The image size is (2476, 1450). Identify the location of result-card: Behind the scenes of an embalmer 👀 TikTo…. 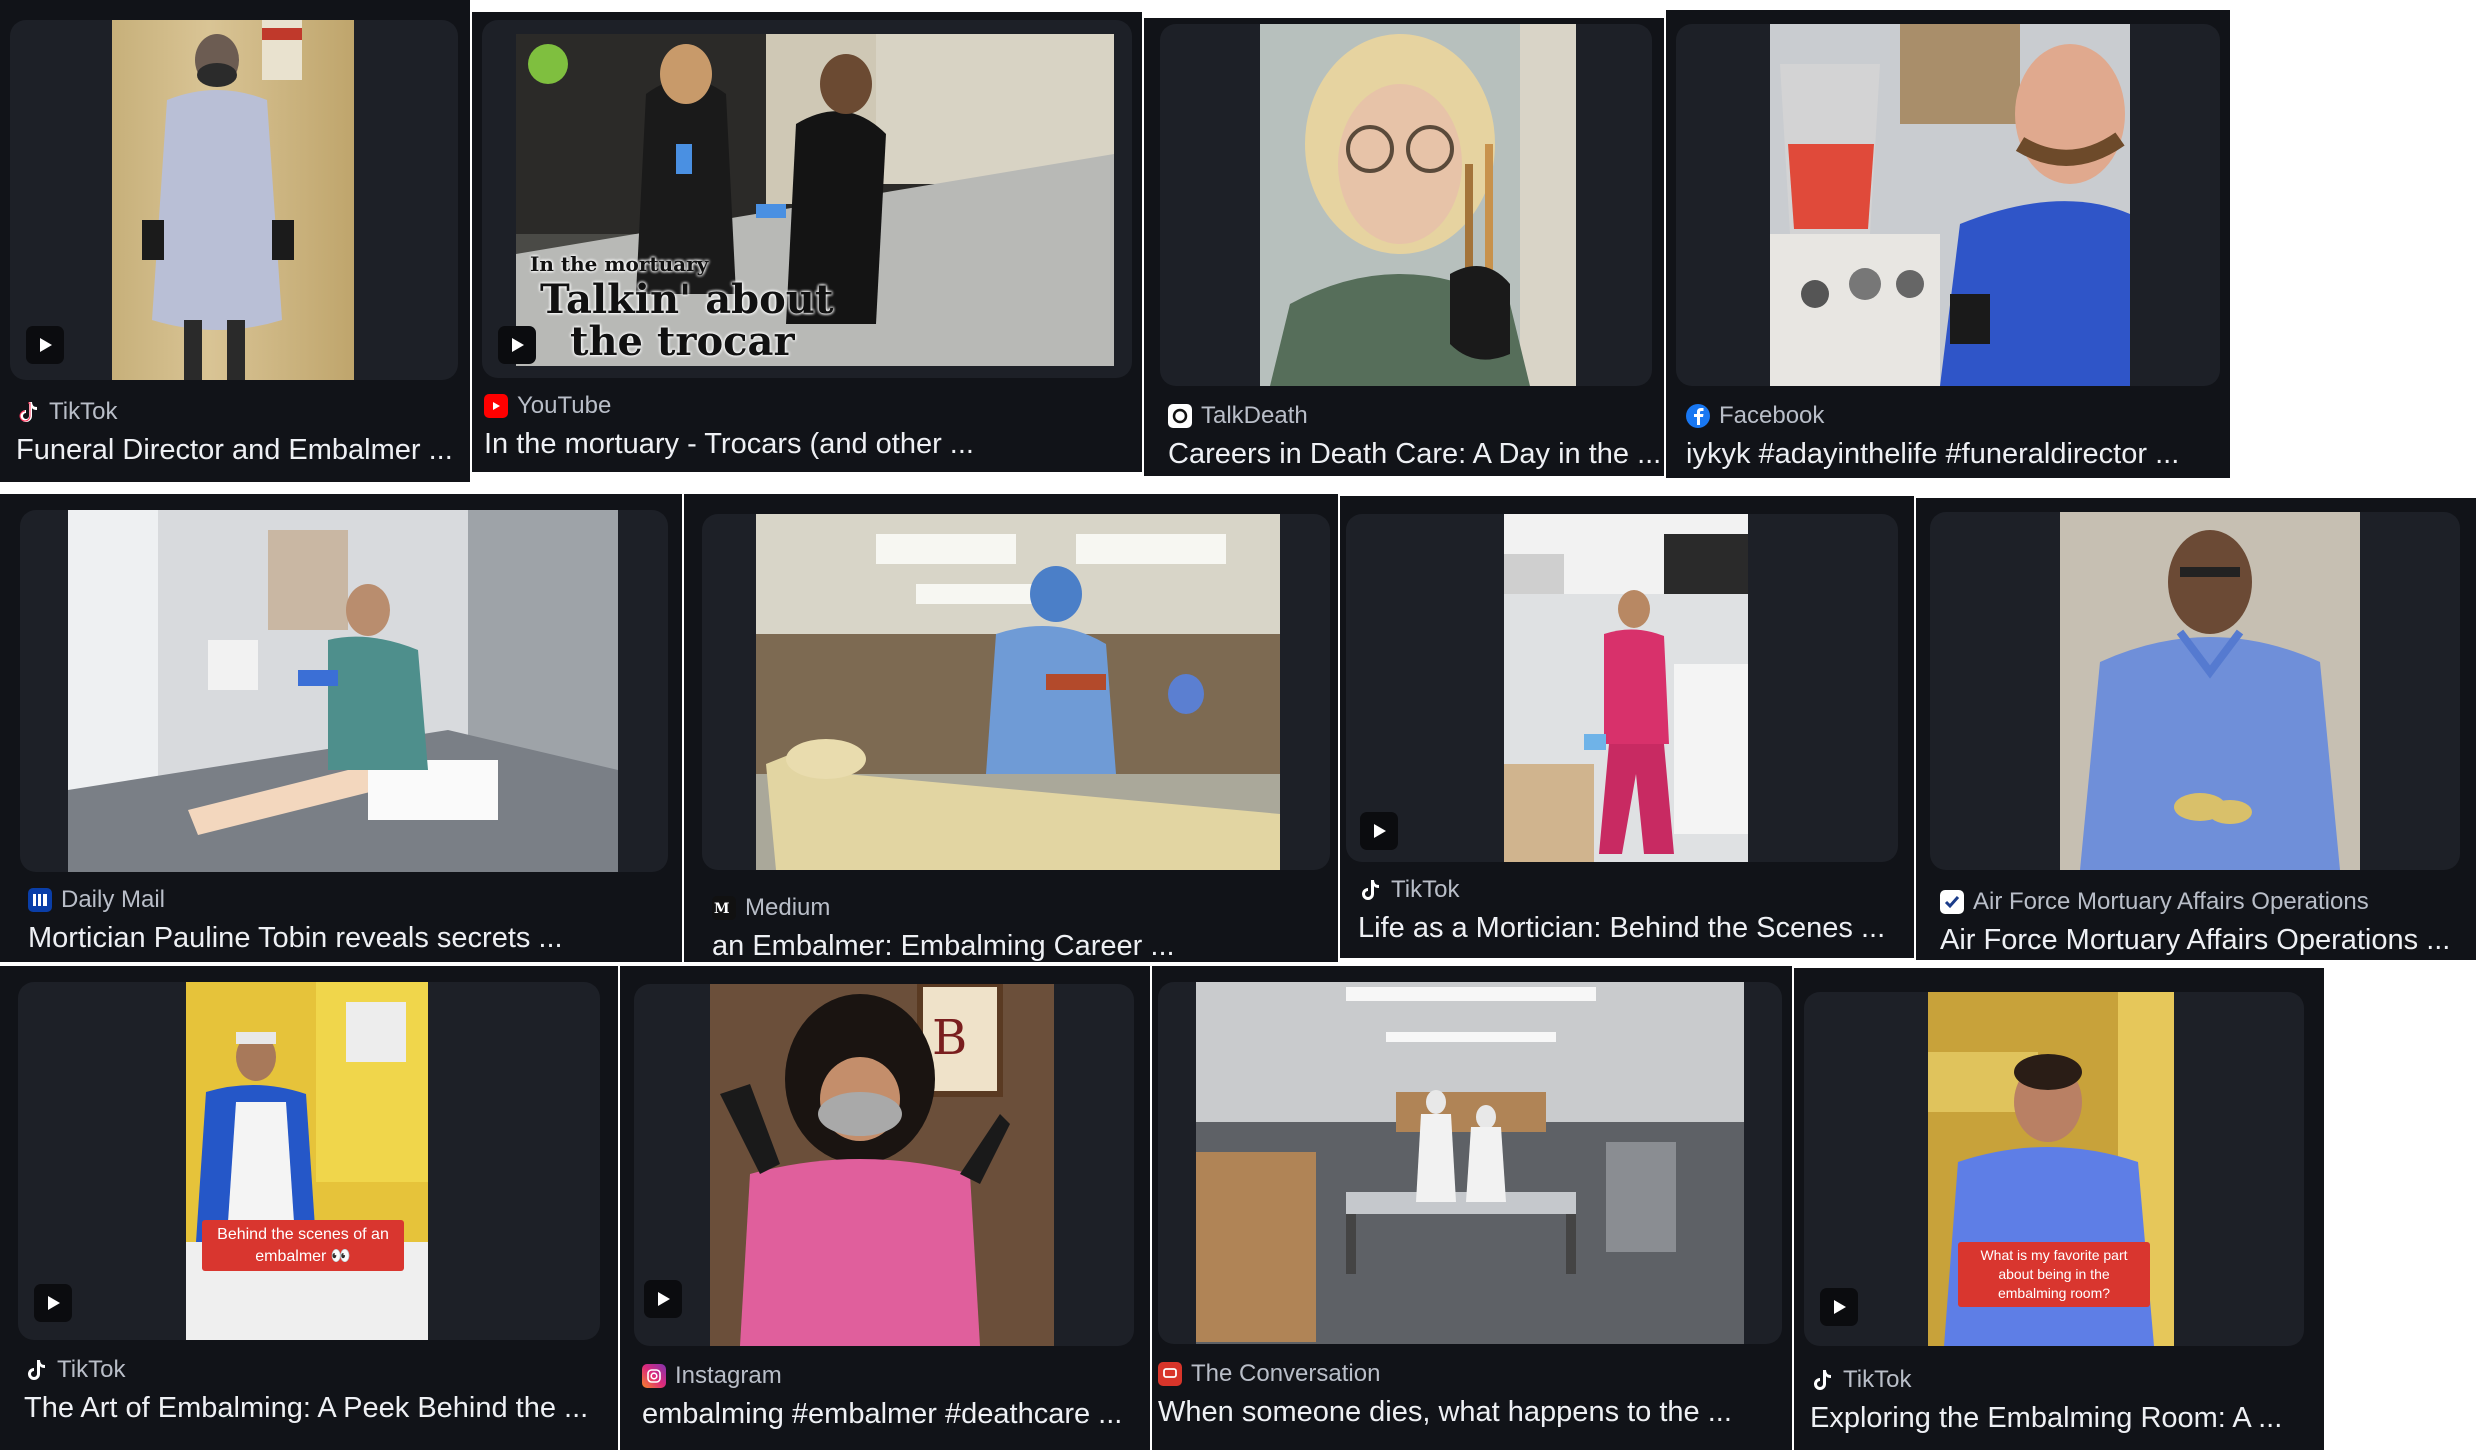
(309, 1208).